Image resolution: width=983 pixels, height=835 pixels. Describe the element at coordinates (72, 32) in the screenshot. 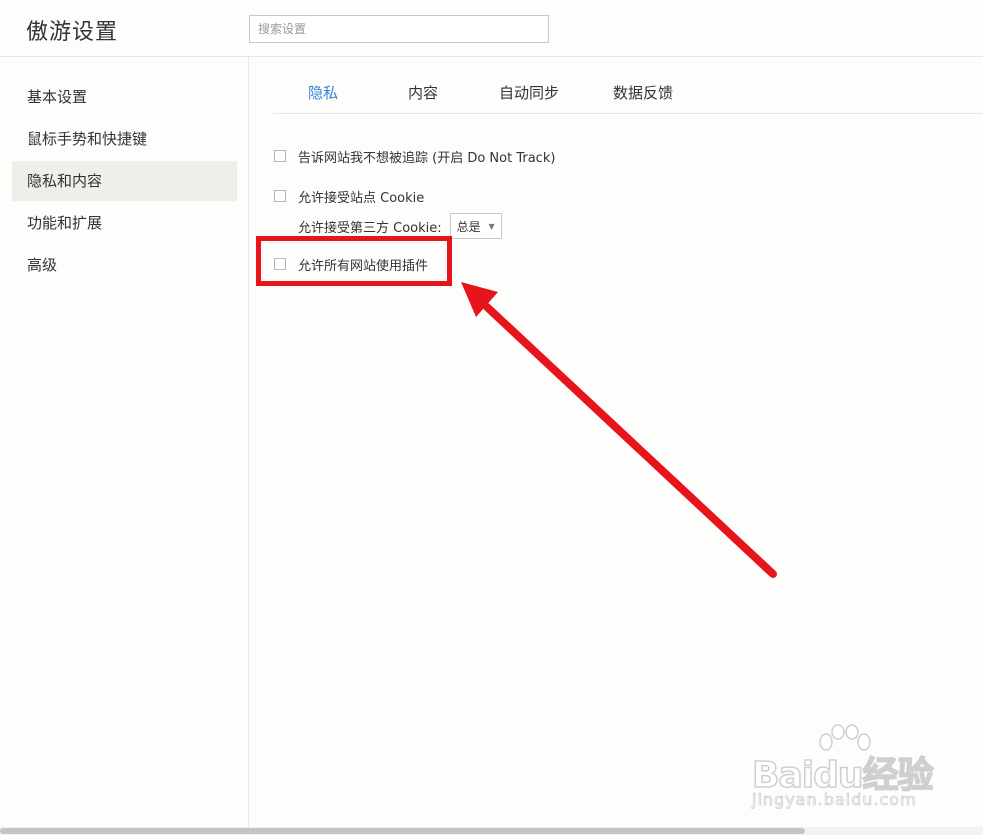

I see `page-title: 傲游设置` at that location.